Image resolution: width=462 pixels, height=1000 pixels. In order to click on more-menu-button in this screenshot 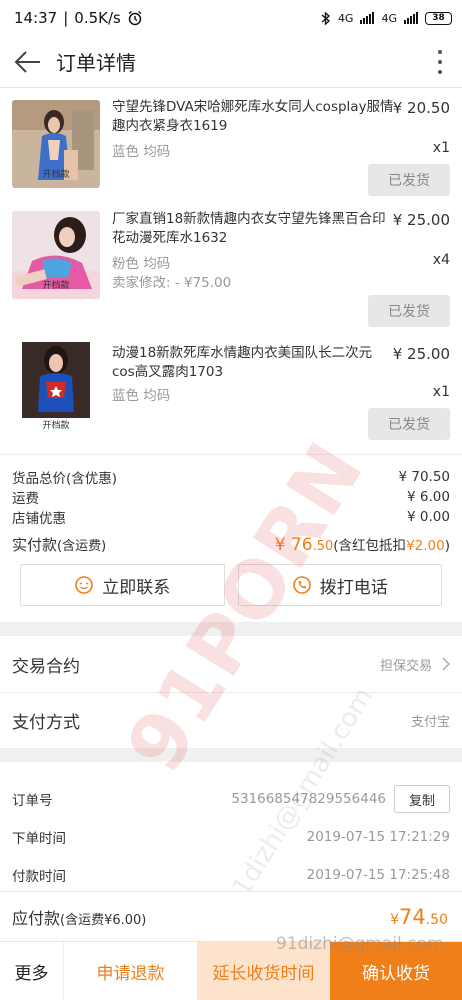, I will do `click(440, 62)`.